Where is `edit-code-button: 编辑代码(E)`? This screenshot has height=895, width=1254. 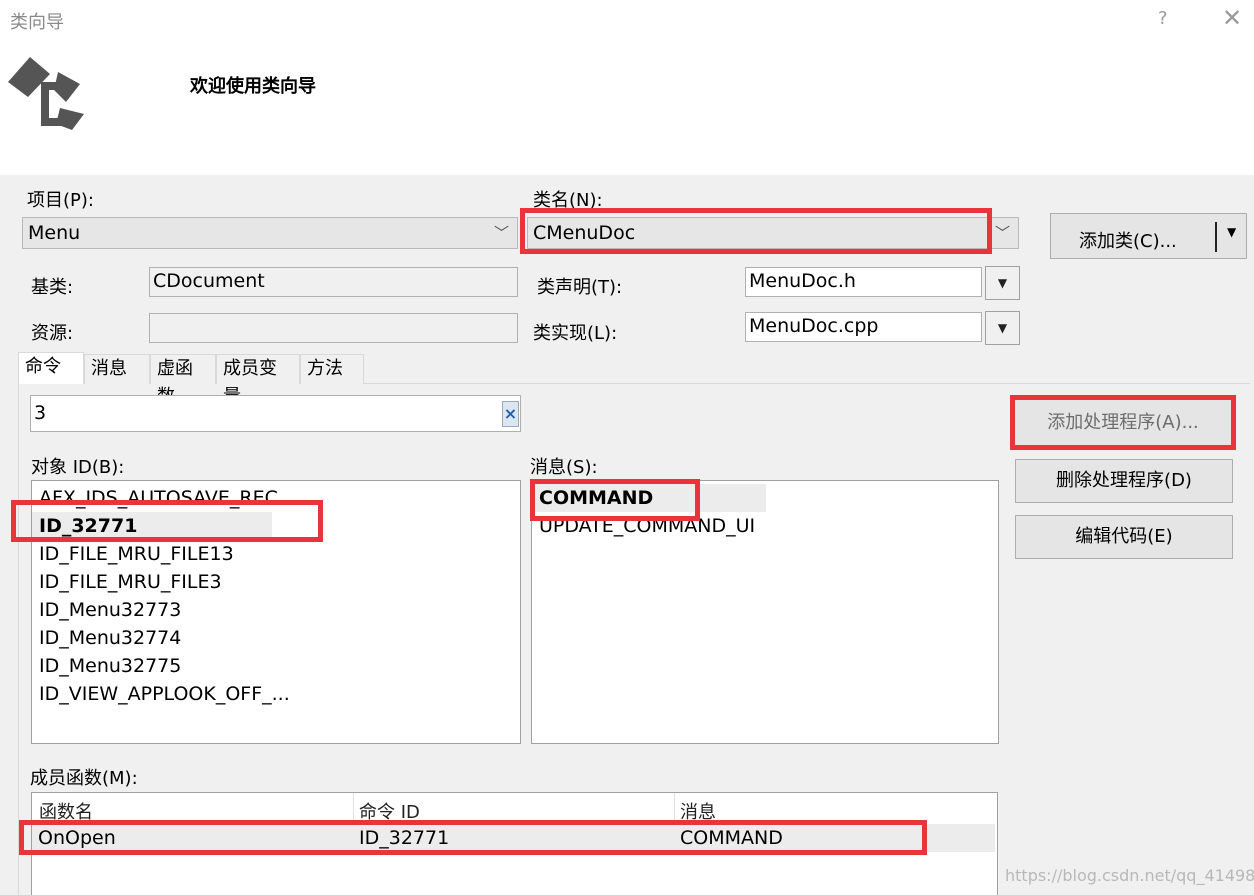
edit-code-button: 编辑代码(E) is located at coordinates (1124, 537).